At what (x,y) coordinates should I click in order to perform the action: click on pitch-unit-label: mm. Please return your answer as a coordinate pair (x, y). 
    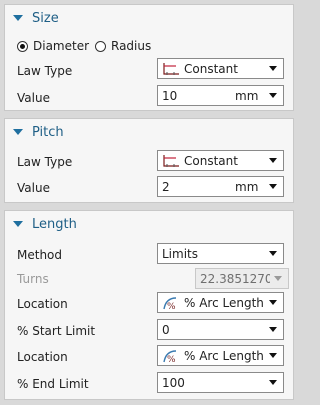
    Looking at the image, I should click on (247, 186).